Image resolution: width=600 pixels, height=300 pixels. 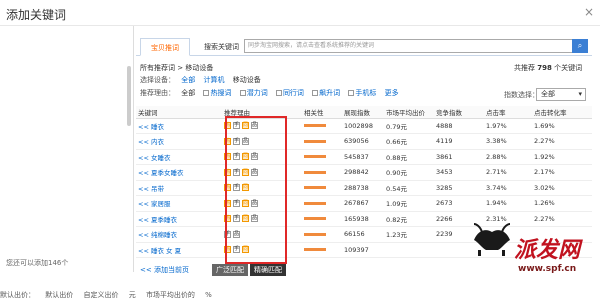 I want to click on ctr-cell: 2.71%, so click(x=508, y=172).